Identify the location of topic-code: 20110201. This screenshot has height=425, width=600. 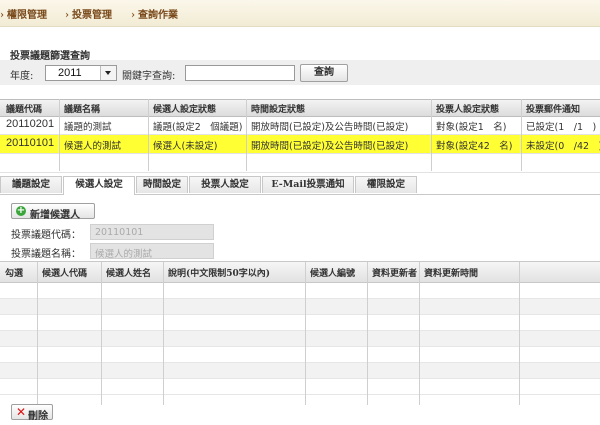
(30, 124).